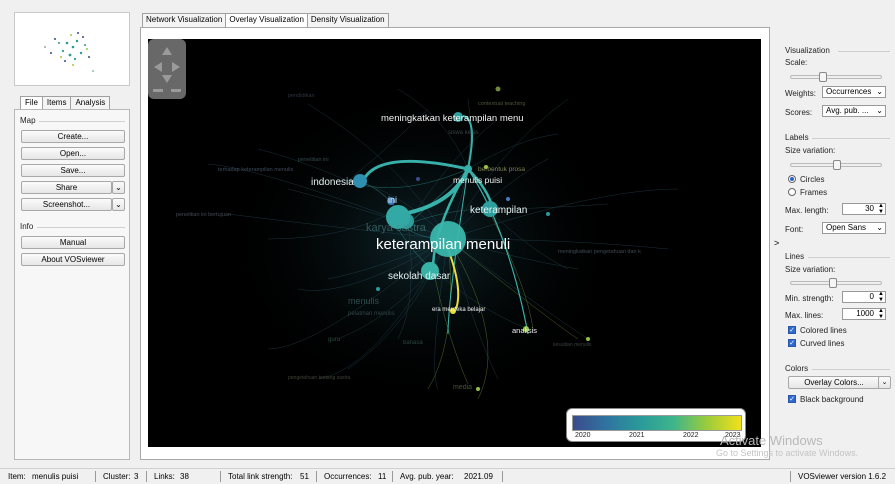 The width and height of the screenshot is (895, 484). What do you see at coordinates (836, 77) in the screenshot?
I see `scale-slider` at bounding box center [836, 77].